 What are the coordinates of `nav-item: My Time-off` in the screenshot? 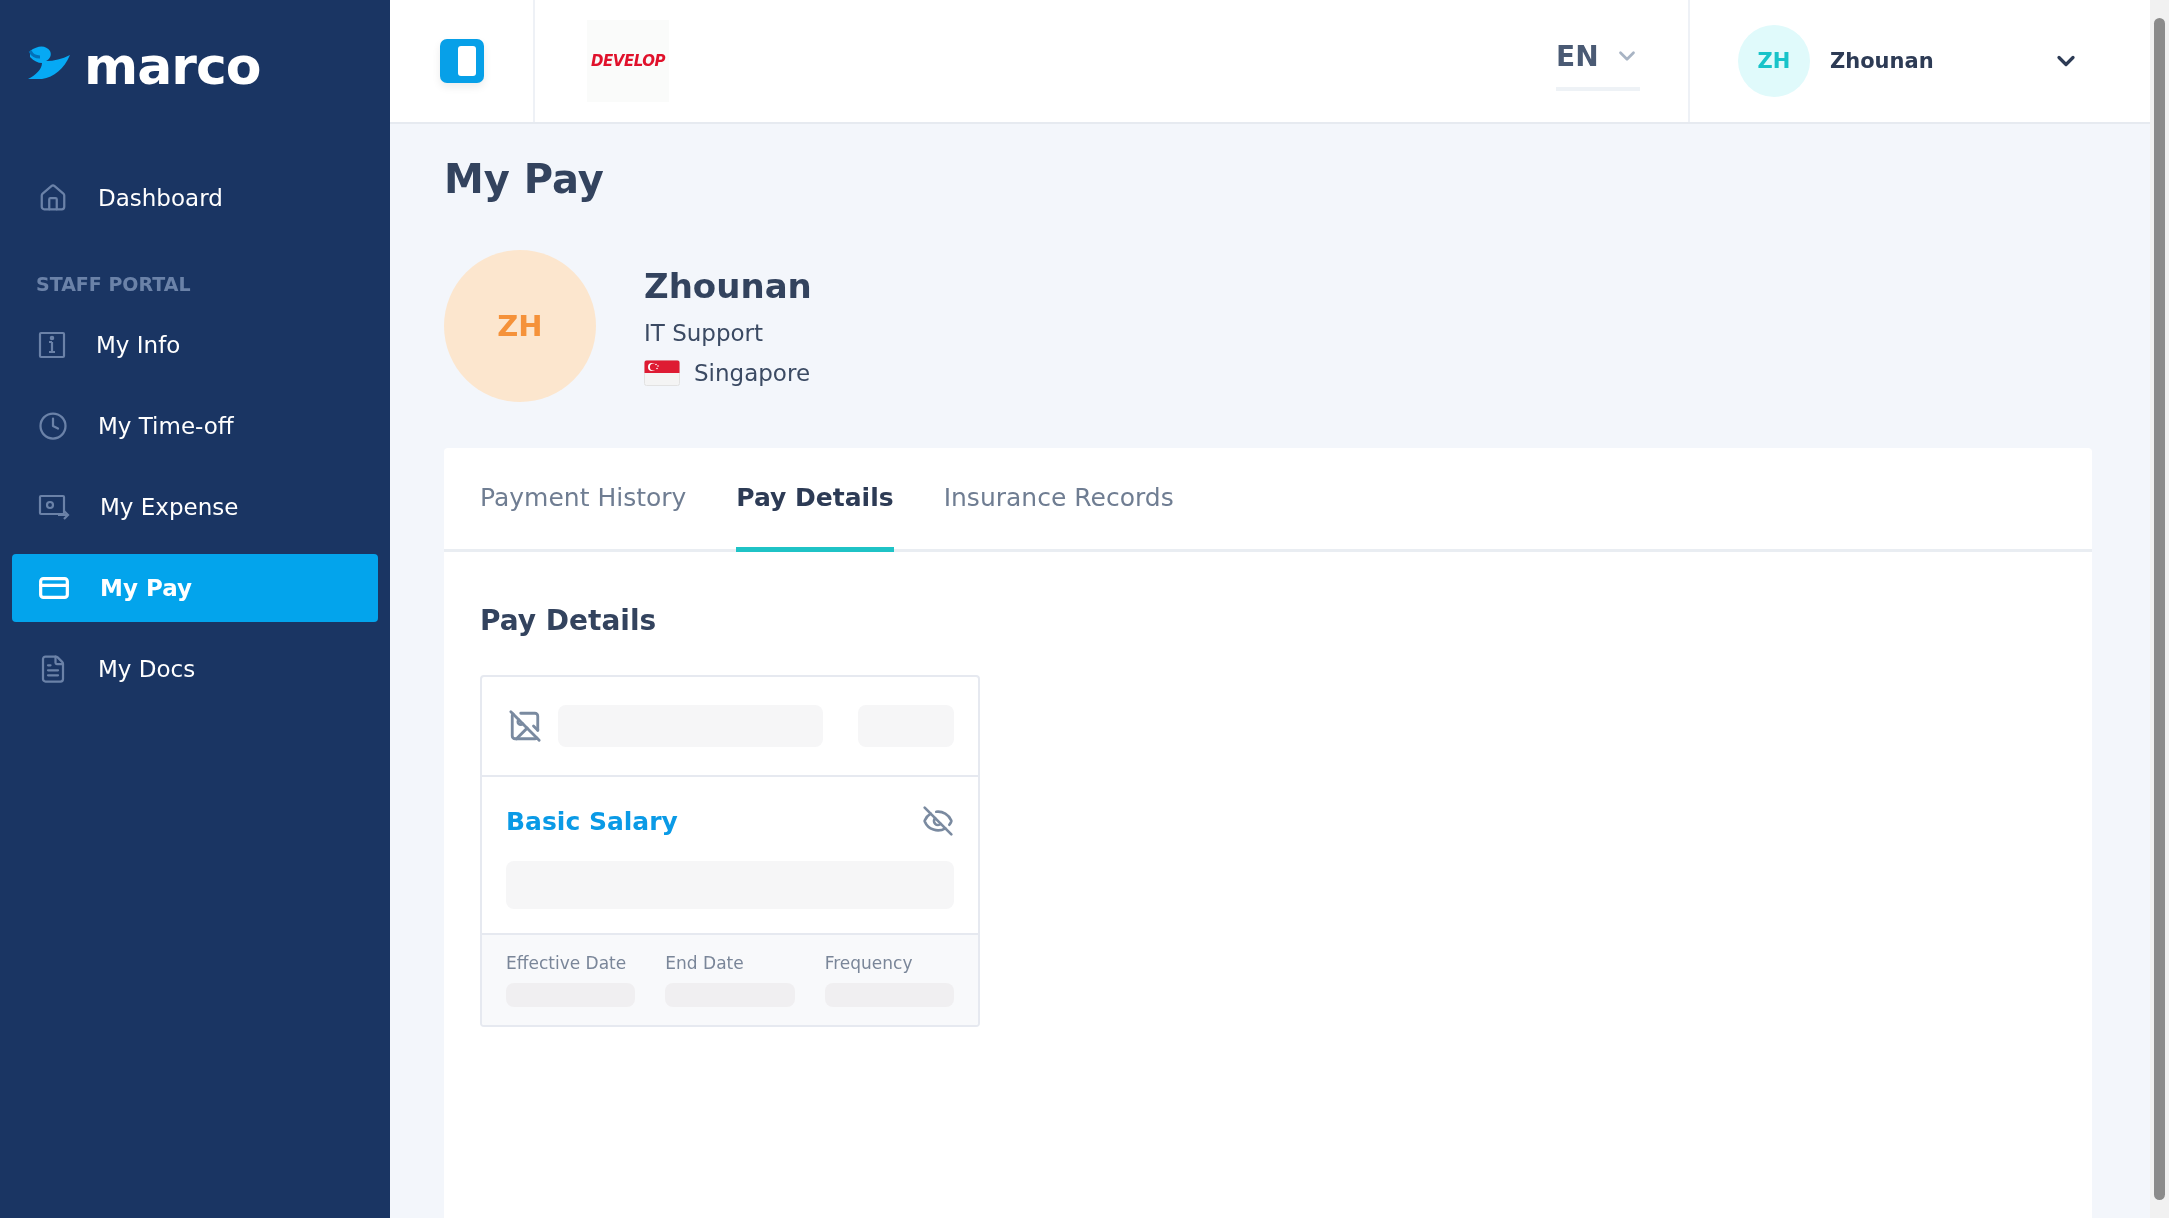 It's located at (195, 426).